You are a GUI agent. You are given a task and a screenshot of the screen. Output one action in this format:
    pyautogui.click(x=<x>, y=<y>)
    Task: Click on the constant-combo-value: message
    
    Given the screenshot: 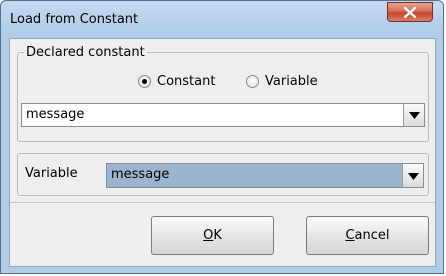 What is the action you would take?
    pyautogui.click(x=55, y=114)
    